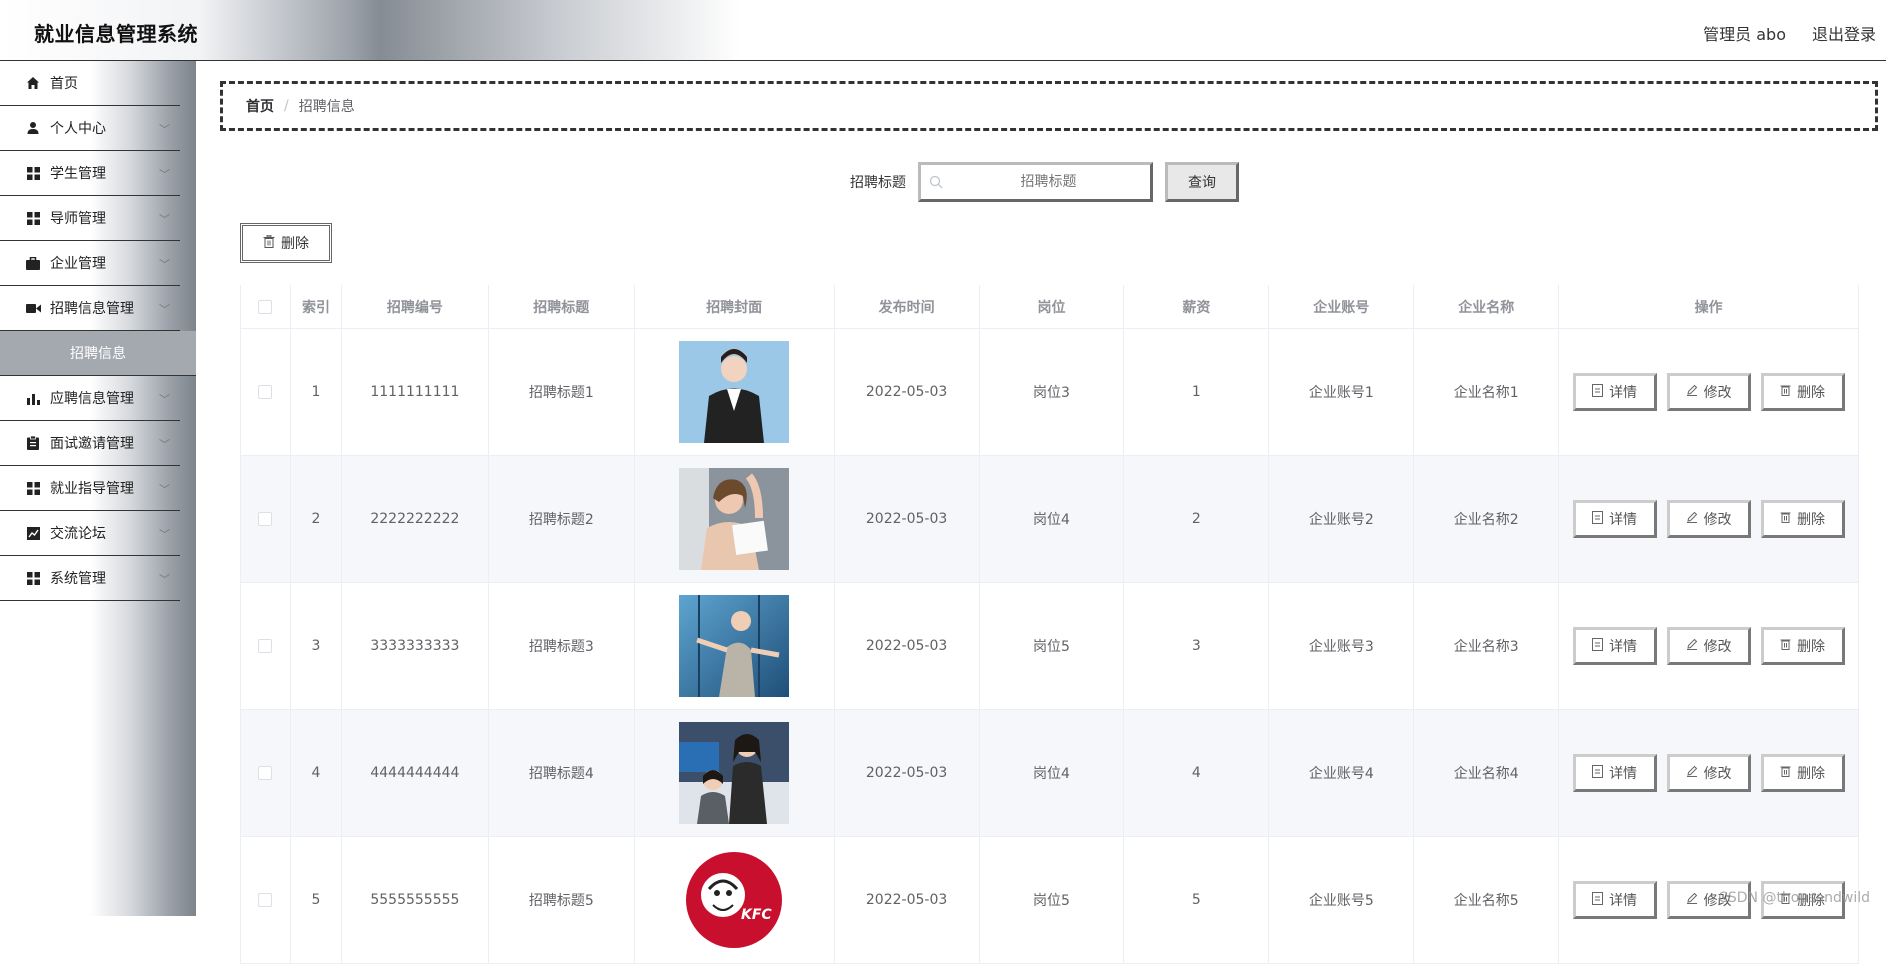 The height and width of the screenshot is (964, 1886). Describe the element at coordinates (415, 646) in the screenshot. I see `code-cell: 3333333333` at that location.